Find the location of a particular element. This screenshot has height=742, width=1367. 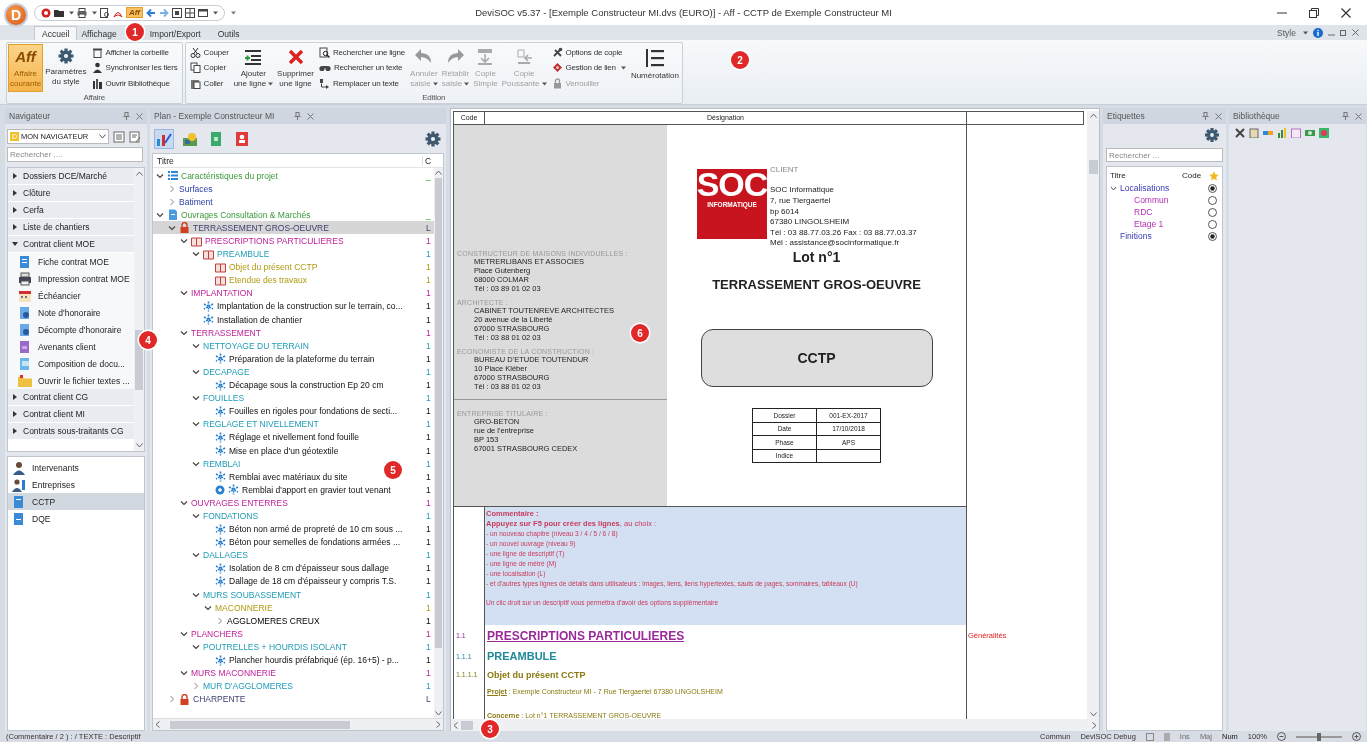

tree-label: Décapage sous la construction Ep 20 cm is located at coordinates (306, 385).